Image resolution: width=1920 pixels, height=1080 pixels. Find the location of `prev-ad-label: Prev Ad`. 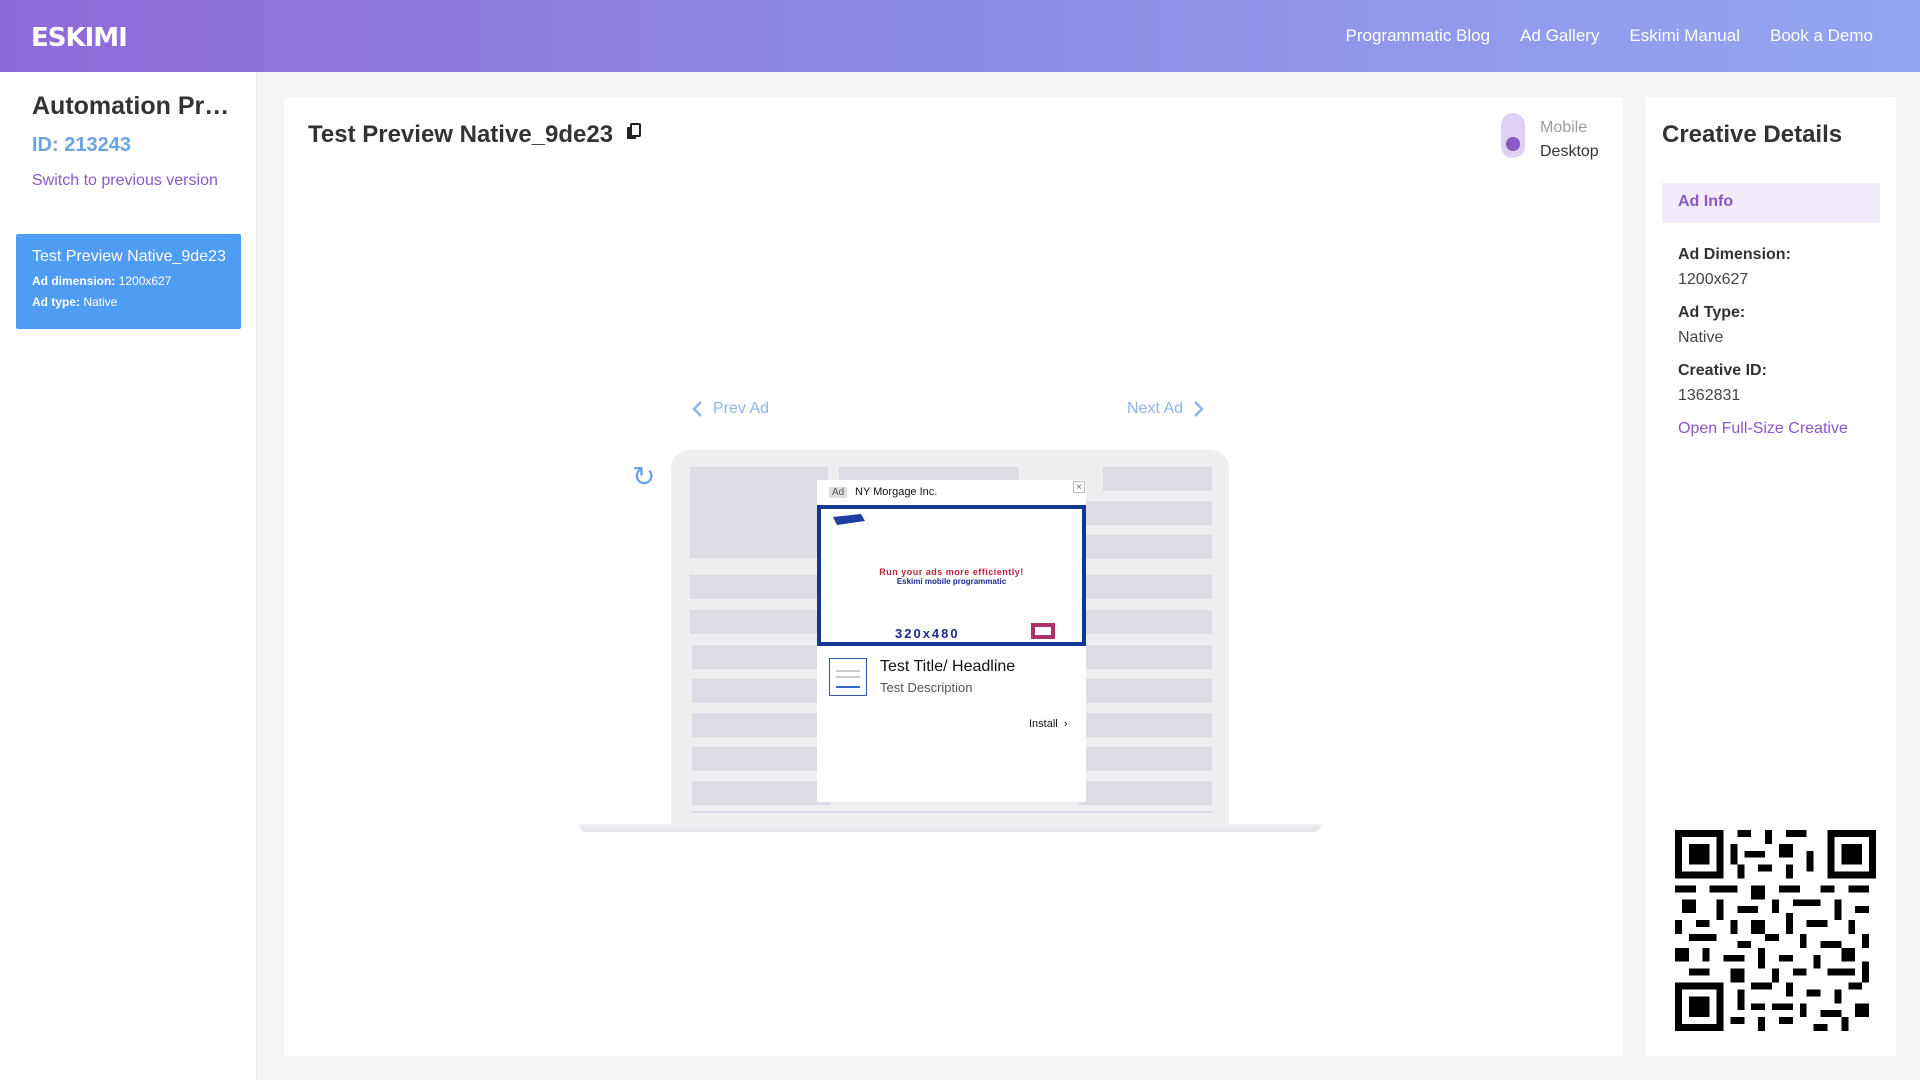

prev-ad-label: Prev Ad is located at coordinates (741, 408).